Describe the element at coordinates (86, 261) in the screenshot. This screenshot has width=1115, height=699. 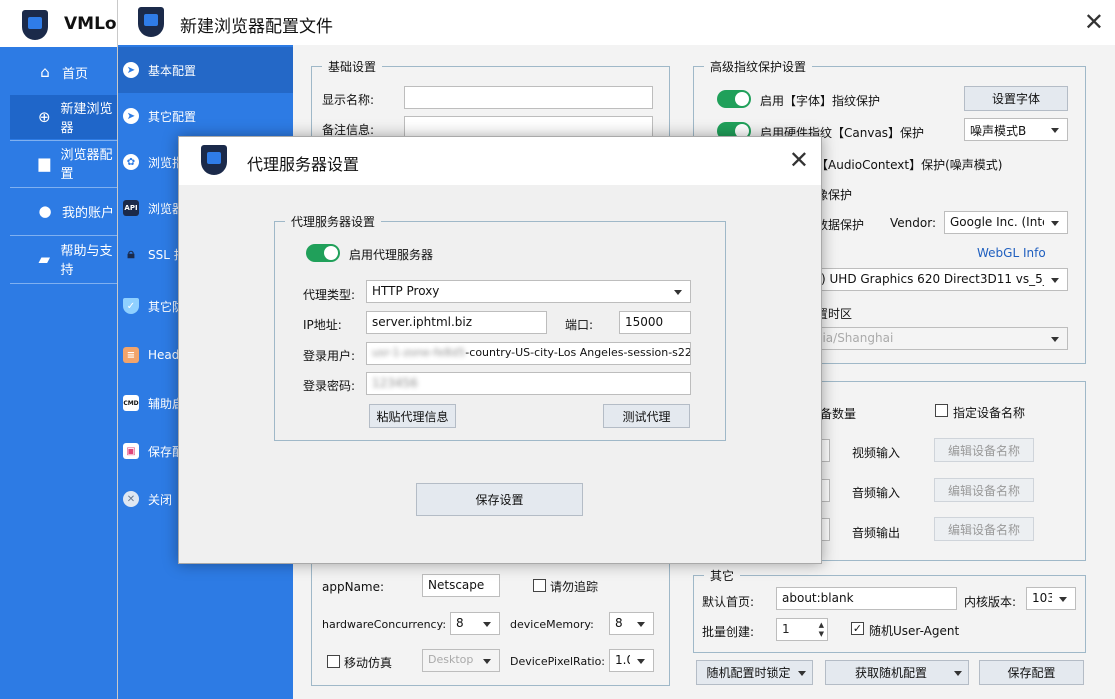
I see `app-nav-label: 帮助与支持` at that location.